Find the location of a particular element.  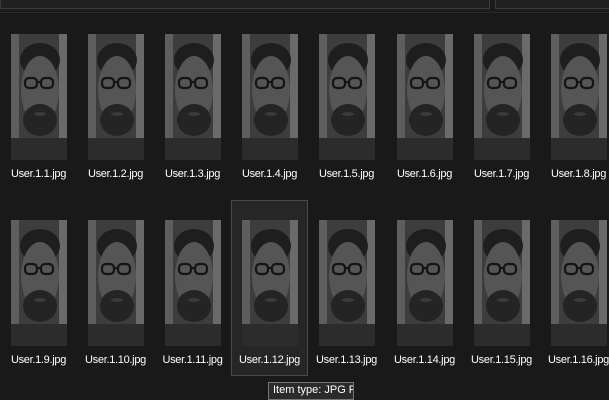

file-name-label: User.1.1.jpg is located at coordinates (38, 174).